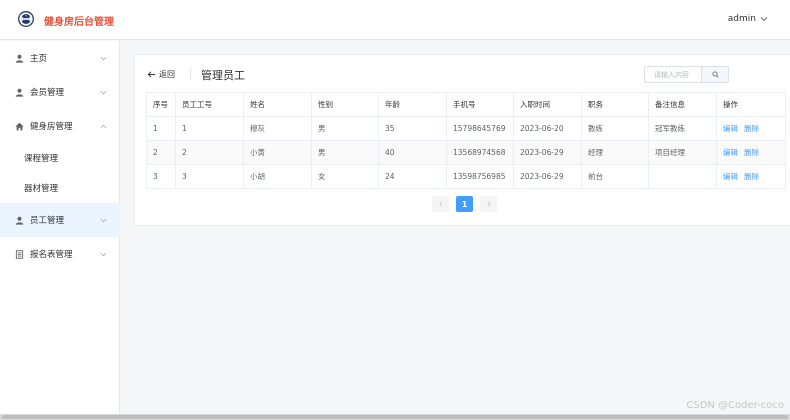 The image size is (790, 420). Describe the element at coordinates (615, 152) in the screenshot. I see `table-cell: 经理` at that location.